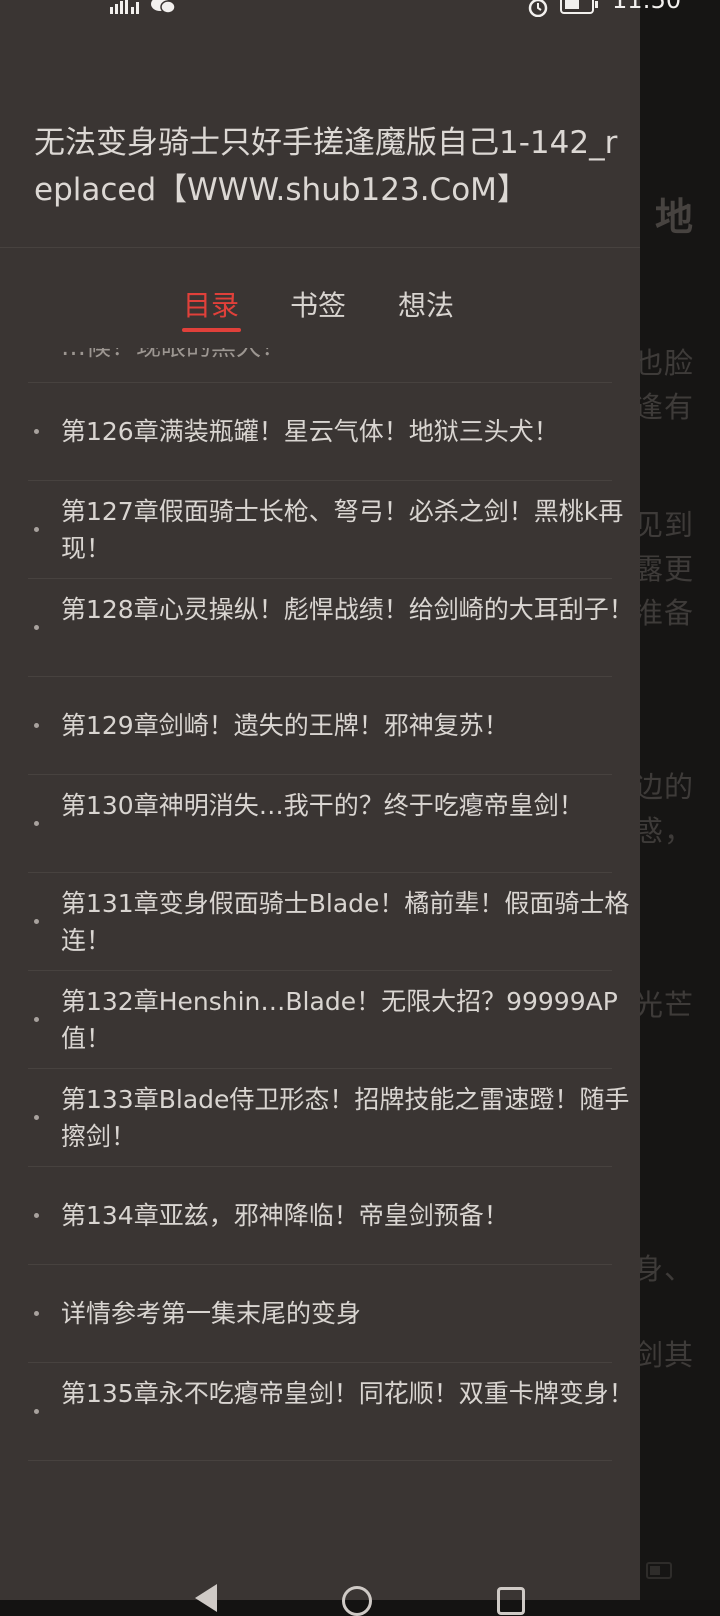 The height and width of the screenshot is (1616, 720). I want to click on chapter-title: 第133章Blade侍卫形态！招牌技能之雷速蹬！随手擦剑！, so click(345, 1118).